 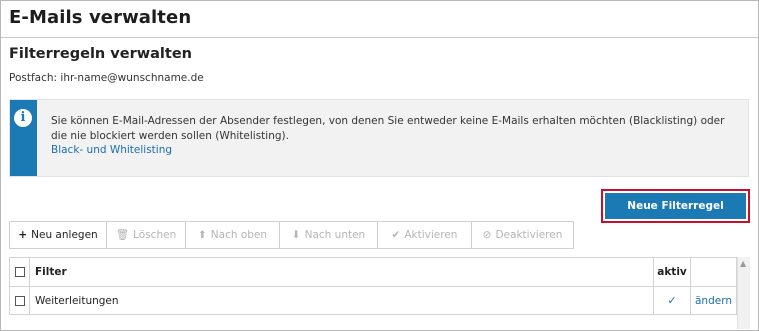 What do you see at coordinates (296, 235) in the screenshot?
I see `arrow-down-icon: ⬇` at bounding box center [296, 235].